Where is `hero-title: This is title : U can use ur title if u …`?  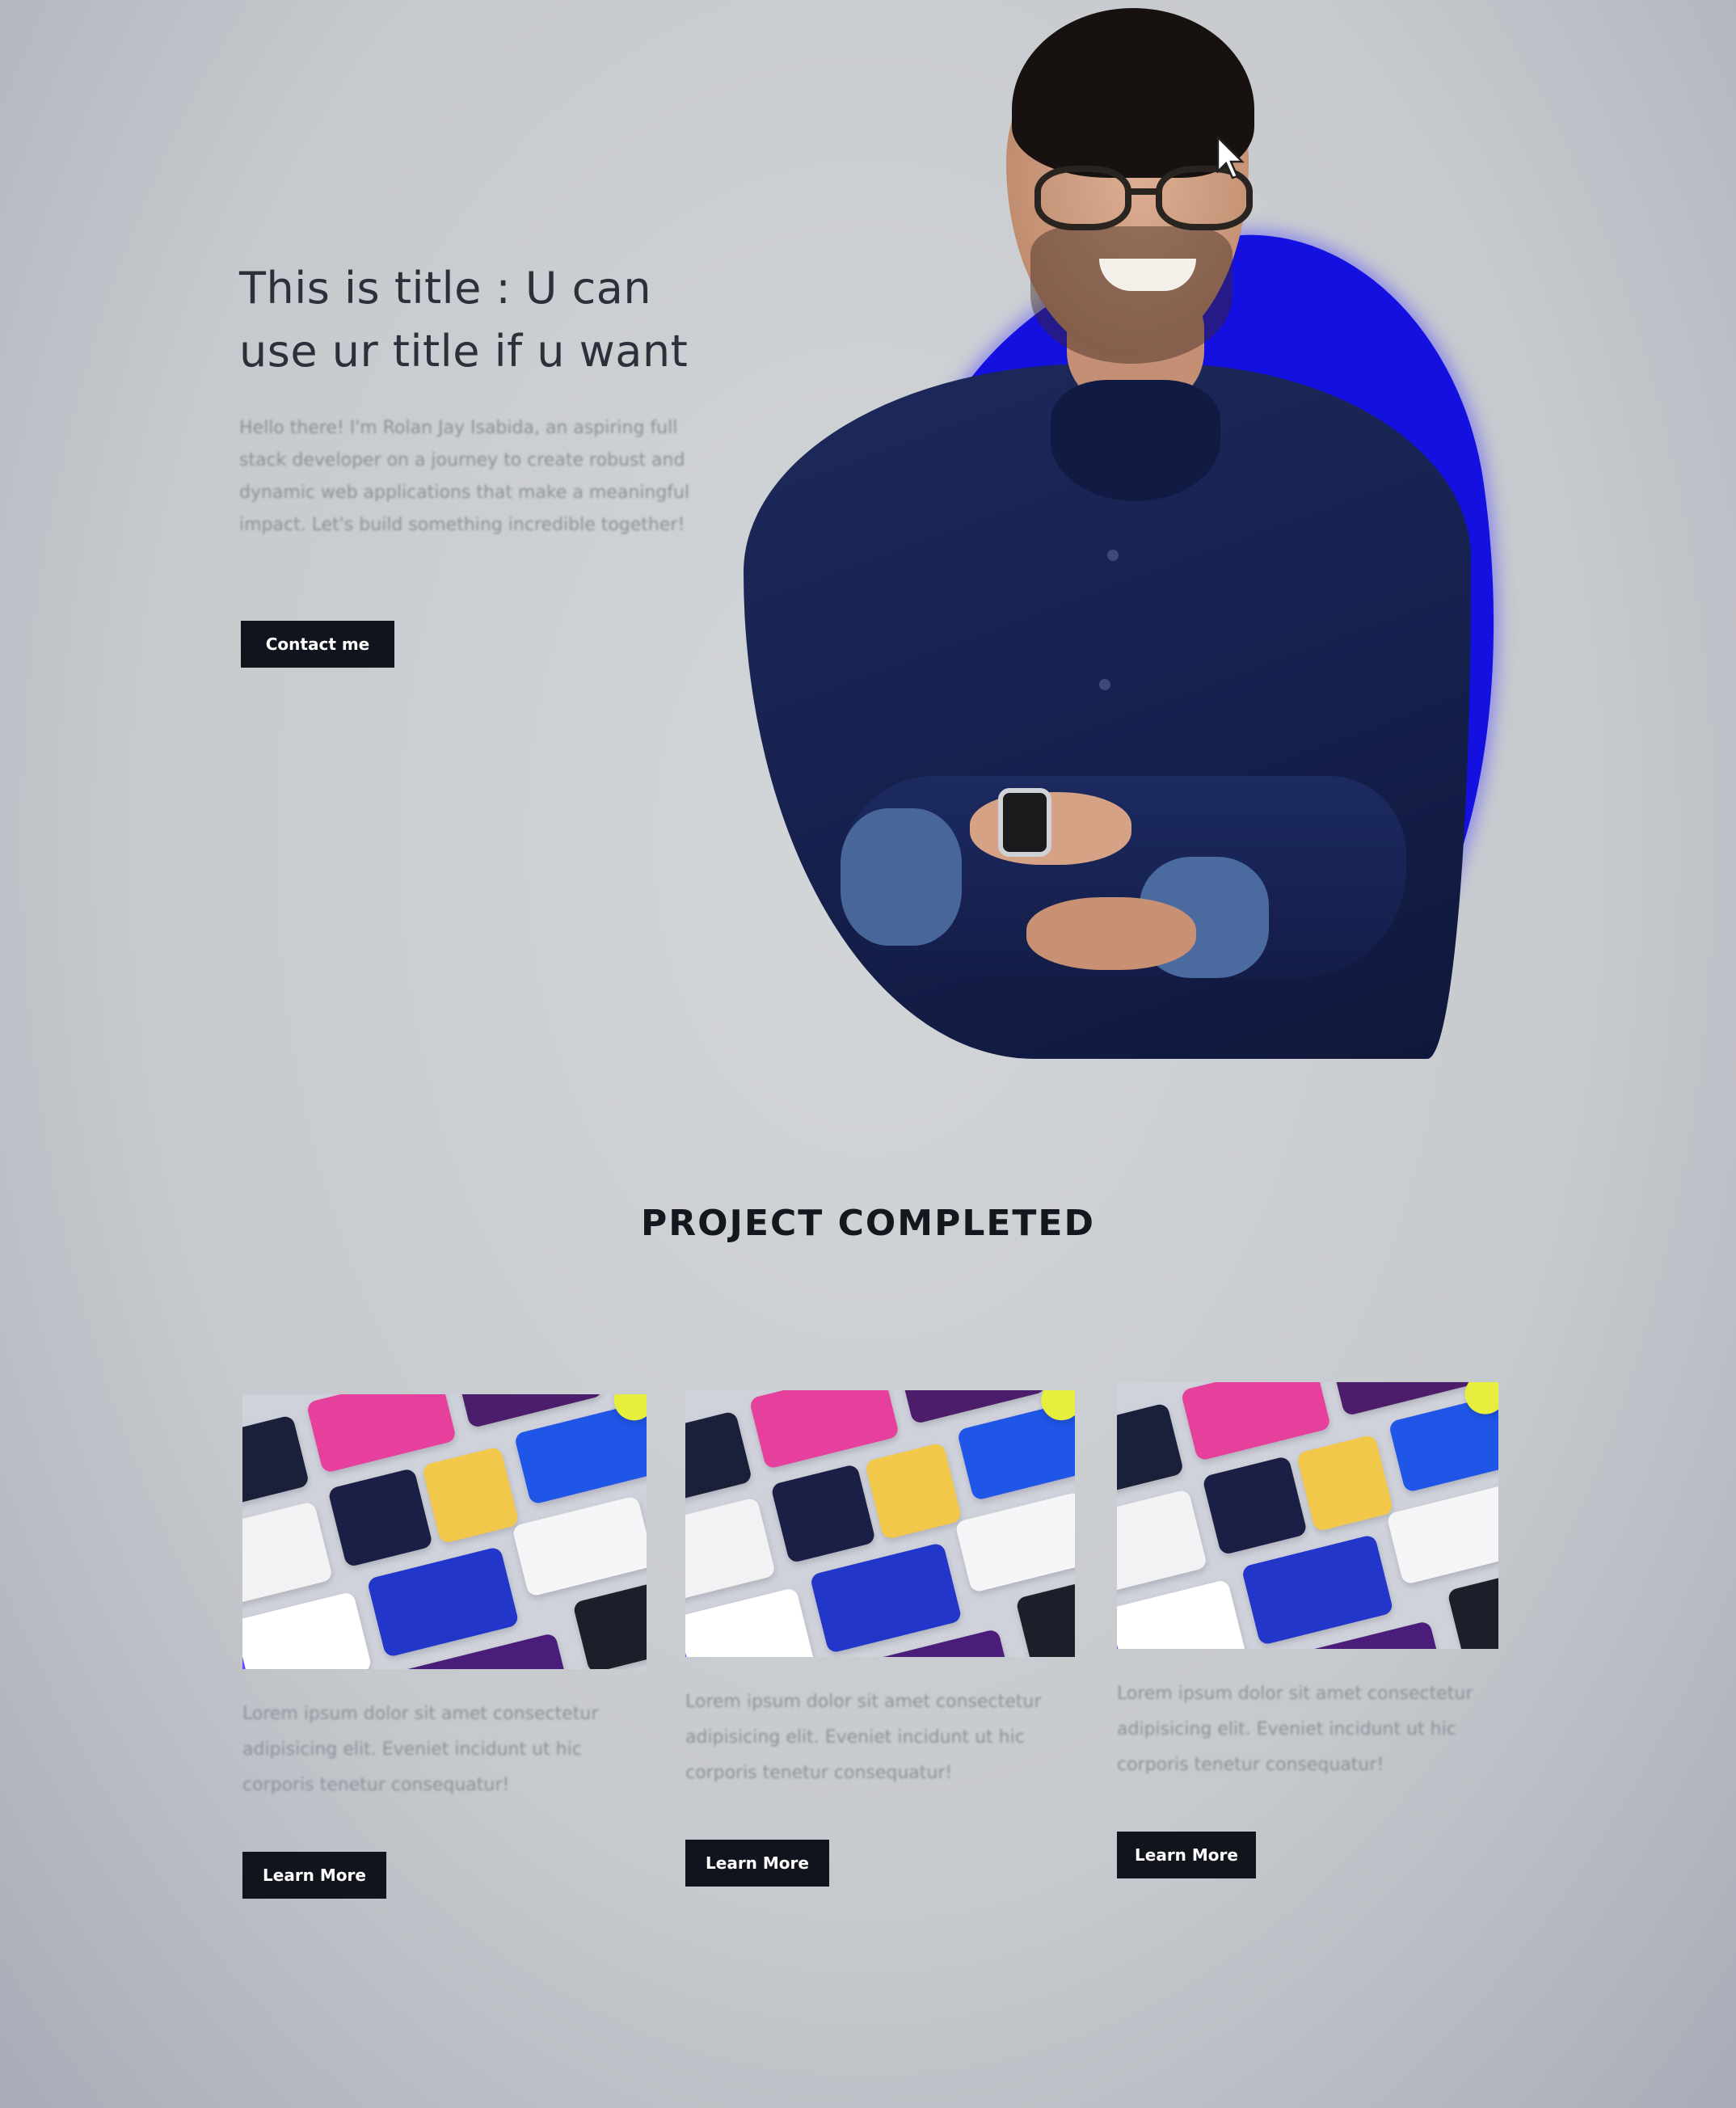 hero-title: This is title : U can use ur title if u … is located at coordinates (464, 320).